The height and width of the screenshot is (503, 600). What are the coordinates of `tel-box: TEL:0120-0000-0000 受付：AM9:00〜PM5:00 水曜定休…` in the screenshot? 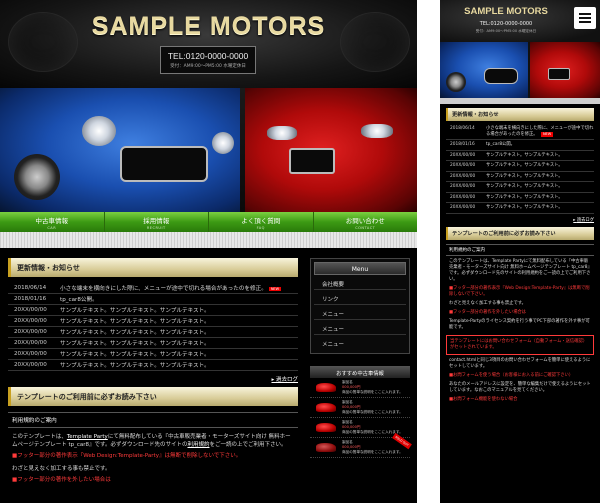 It's located at (208, 60).